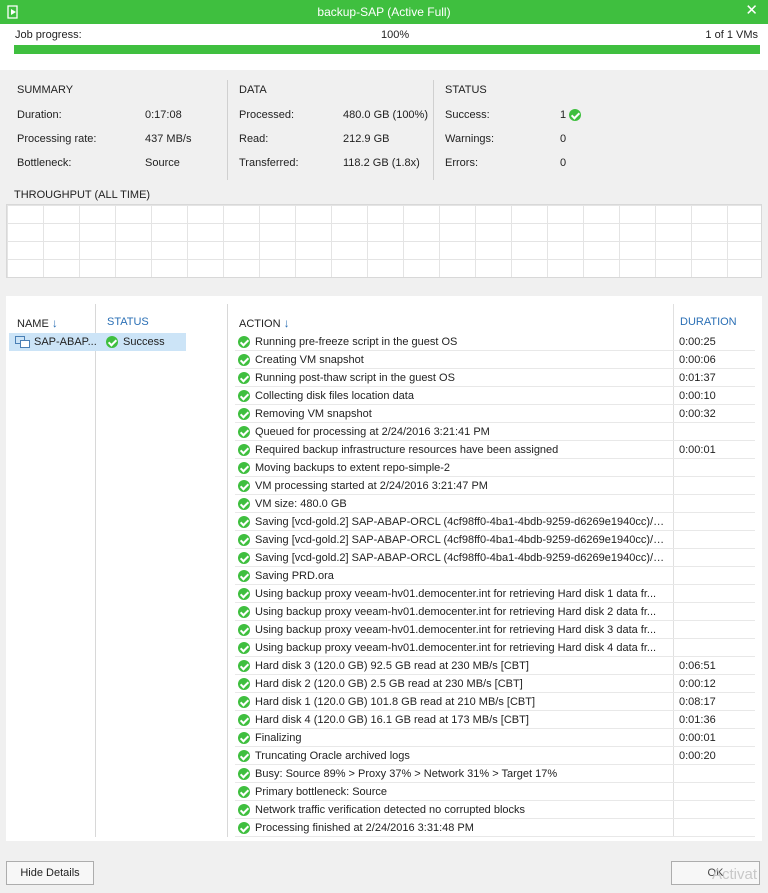 The height and width of the screenshot is (893, 768). What do you see at coordinates (395, 35) in the screenshot?
I see `job-progress-percent: 100%` at bounding box center [395, 35].